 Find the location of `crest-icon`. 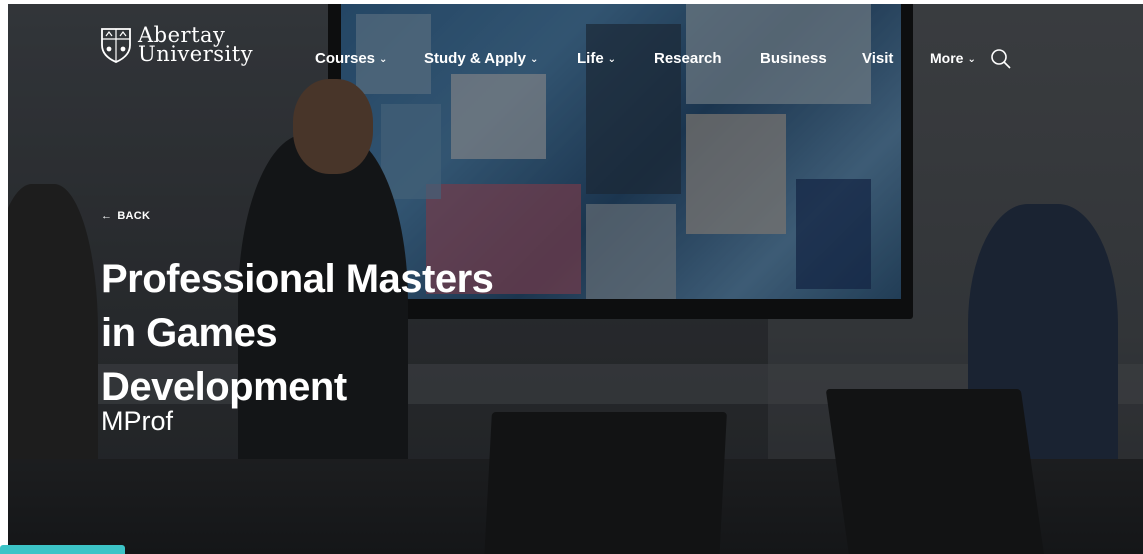

crest-icon is located at coordinates (116, 45).